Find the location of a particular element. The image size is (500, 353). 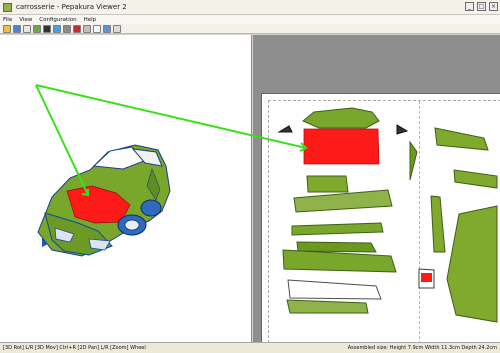

texture-icon is located at coordinates (57, 28).